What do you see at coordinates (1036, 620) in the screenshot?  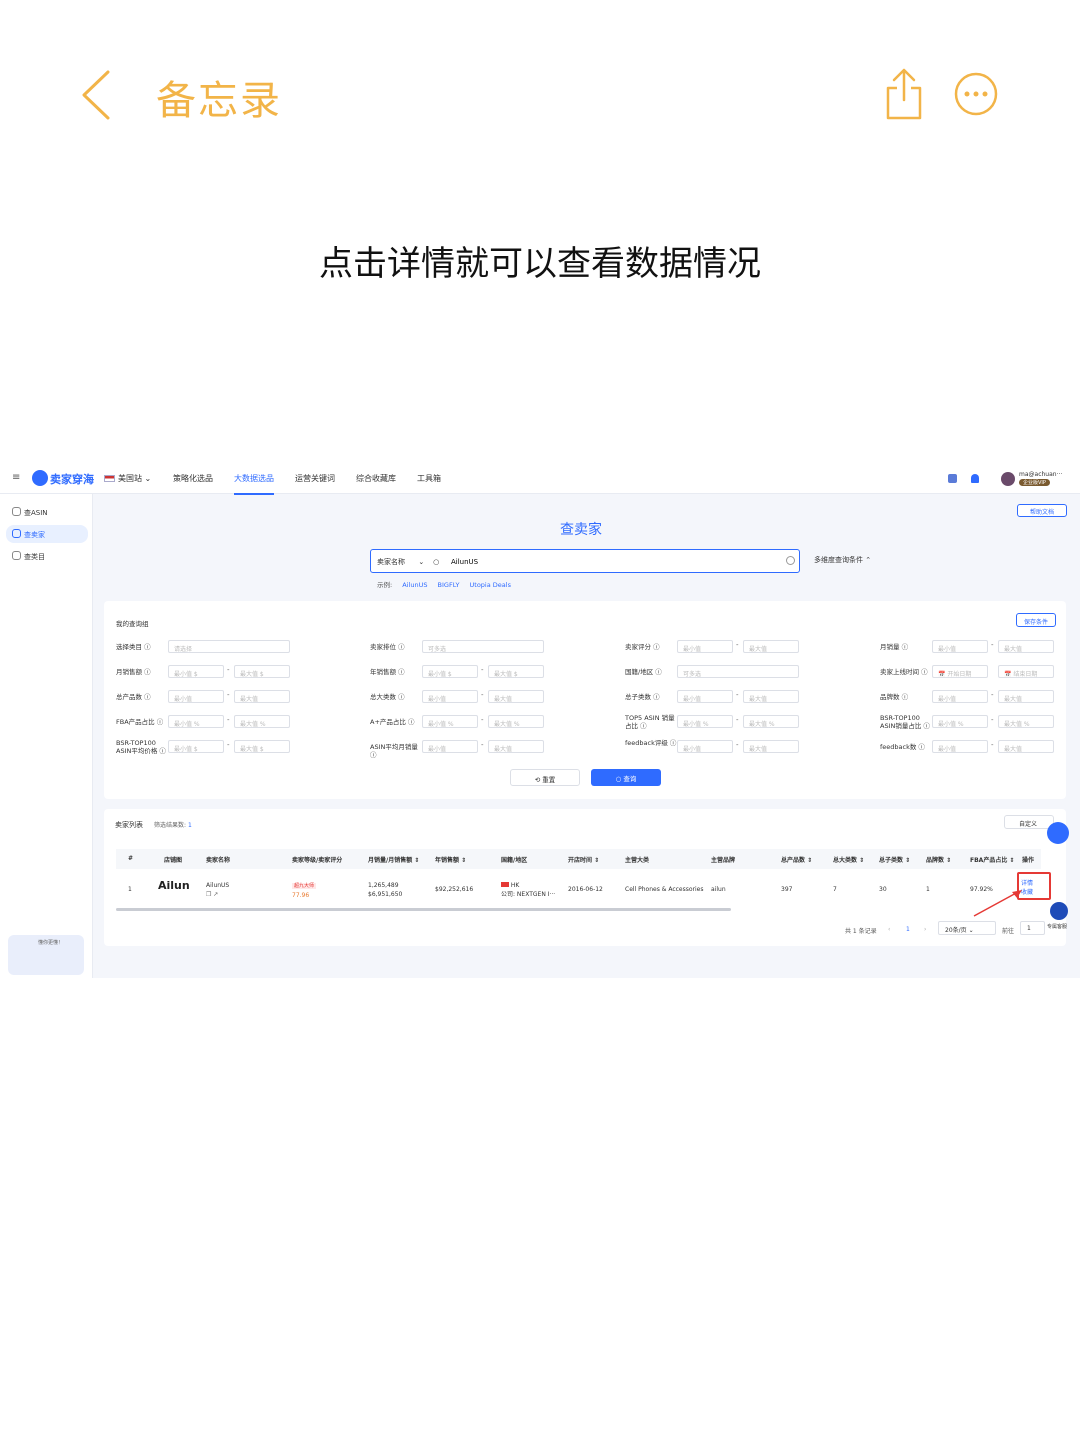 I see `save-conditions-button: 保存条件` at bounding box center [1036, 620].